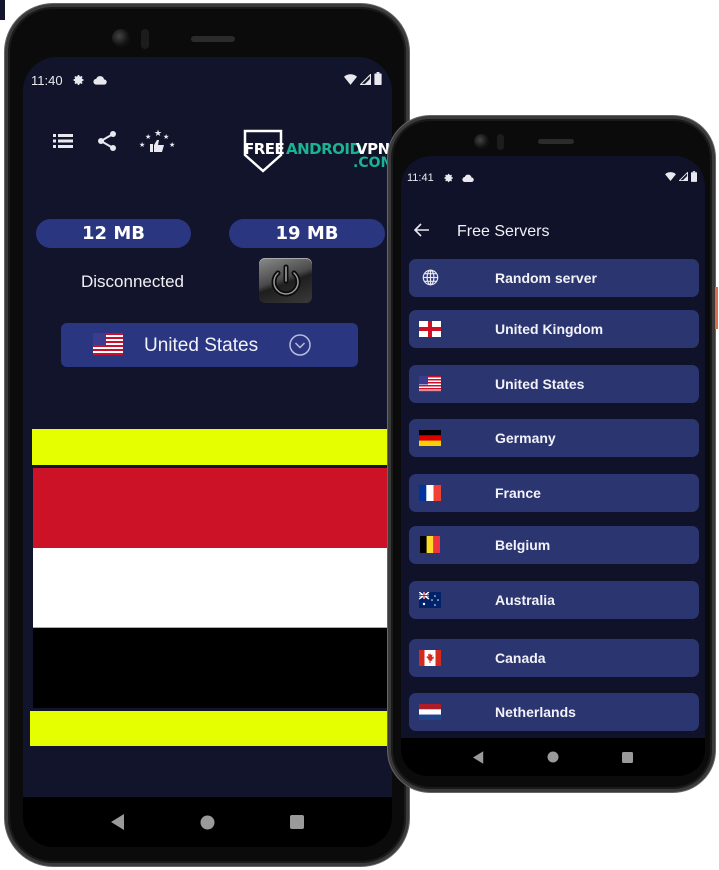  Describe the element at coordinates (421, 232) in the screenshot. I see `arrow-left-icon` at that location.